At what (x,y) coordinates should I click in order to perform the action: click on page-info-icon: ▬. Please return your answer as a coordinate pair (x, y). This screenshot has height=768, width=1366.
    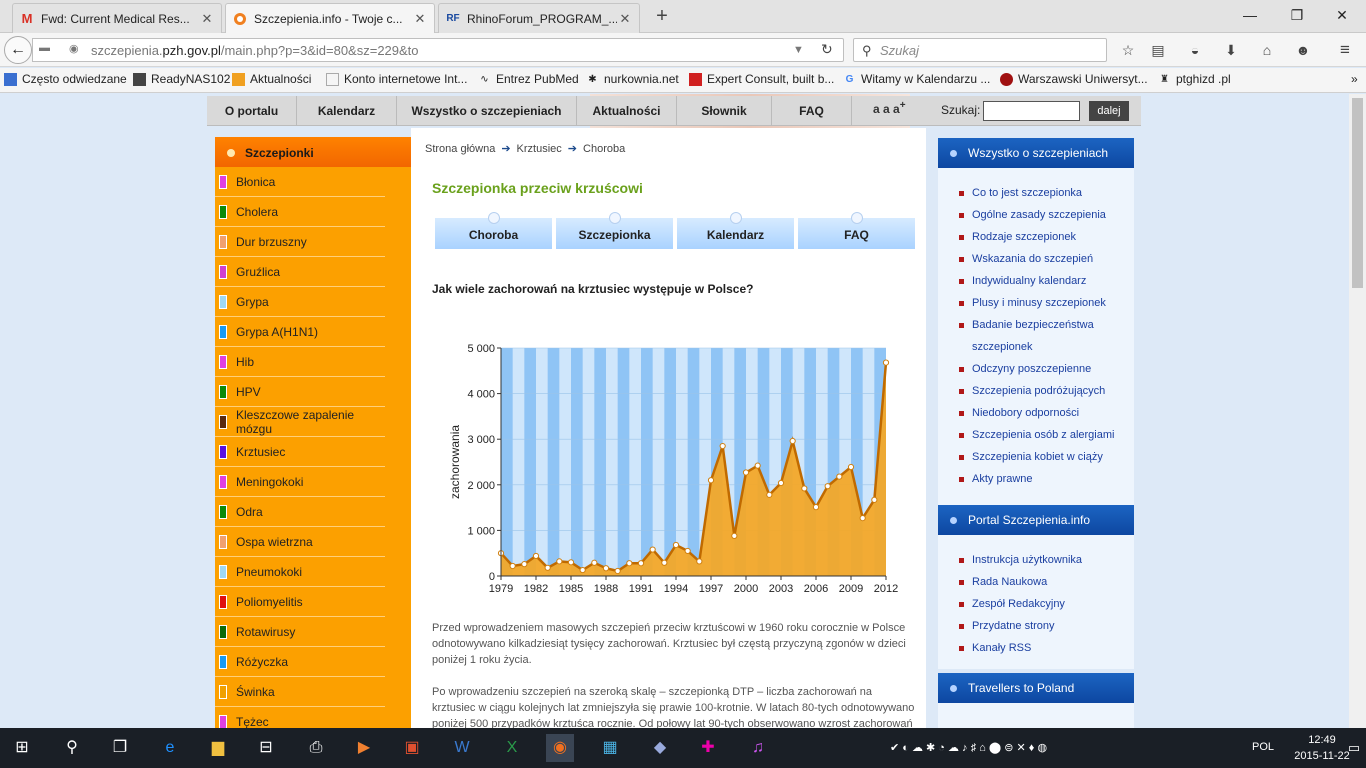
    Looking at the image, I should click on (44, 48).